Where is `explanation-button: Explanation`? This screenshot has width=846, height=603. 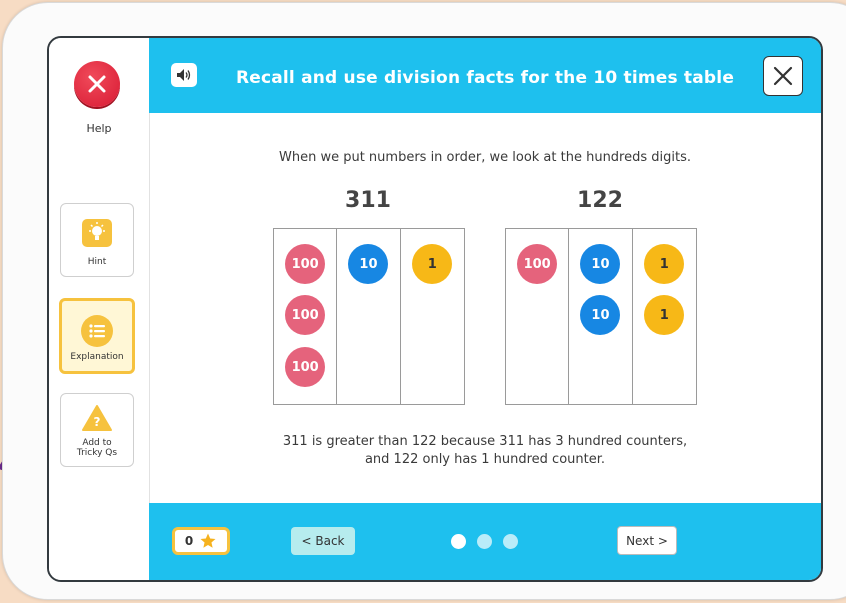 explanation-button: Explanation is located at coordinates (97, 336).